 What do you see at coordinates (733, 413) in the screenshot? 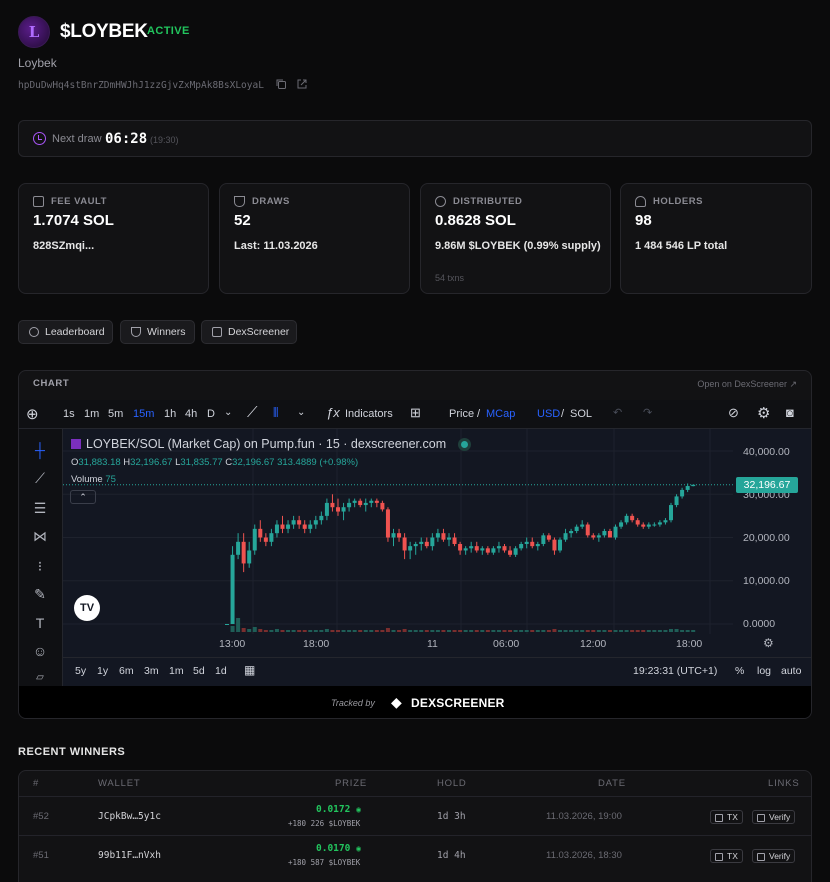
I see `zoom-icon: ⊘` at bounding box center [733, 413].